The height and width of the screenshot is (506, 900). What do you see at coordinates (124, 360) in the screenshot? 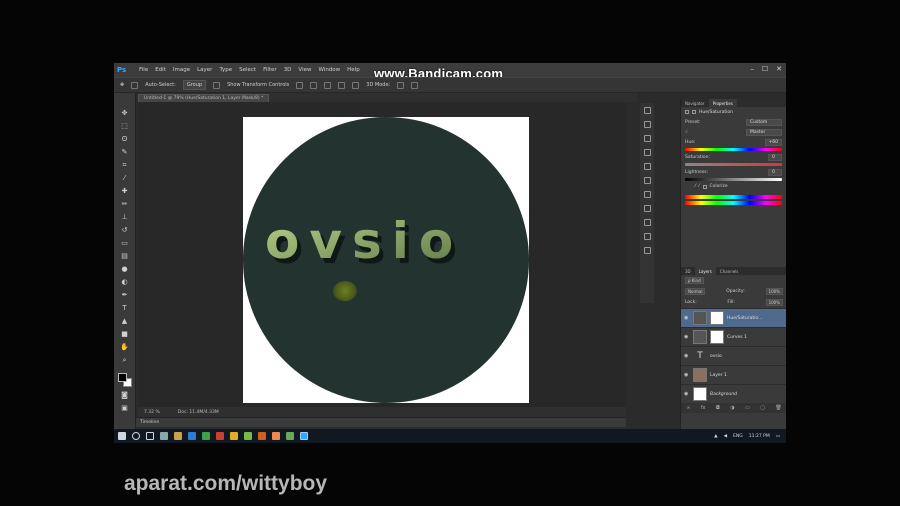
I see `zoom-icon: ⌕` at bounding box center [124, 360].